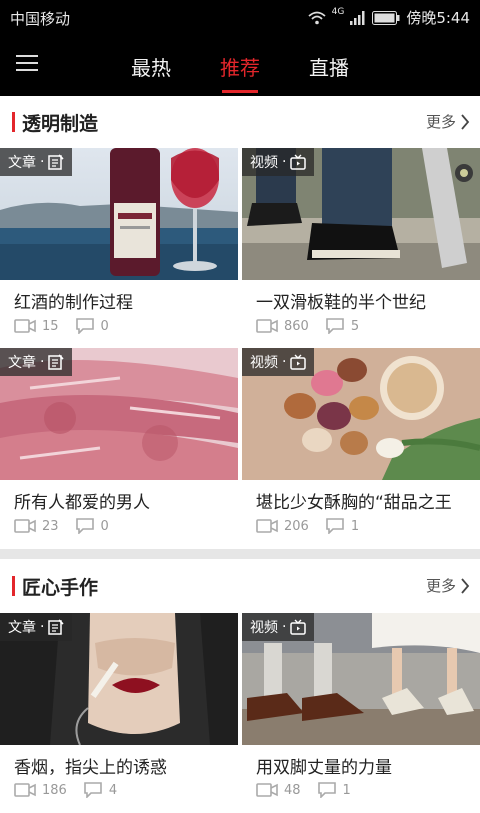 The width and height of the screenshot is (480, 813). I want to click on tab-recommended: 推荐, so click(240, 66).